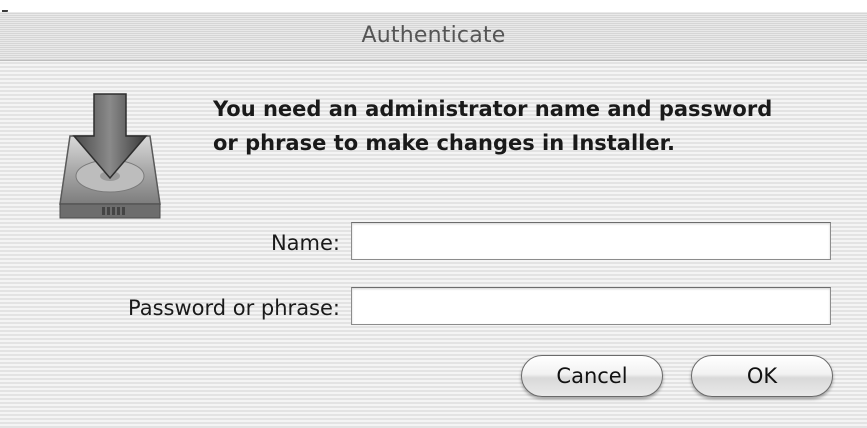  Describe the element at coordinates (305, 243) in the screenshot. I see `name-label: Name:` at that location.